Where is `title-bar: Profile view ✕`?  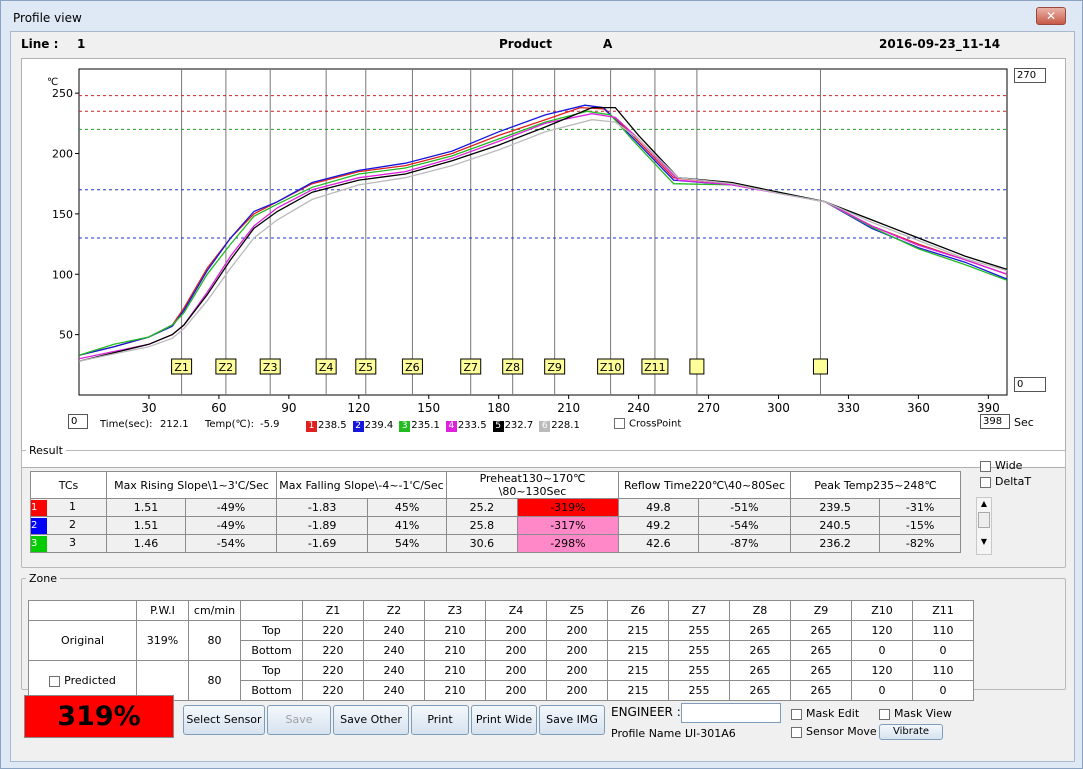
title-bar: Profile view ✕ is located at coordinates (541, 16).